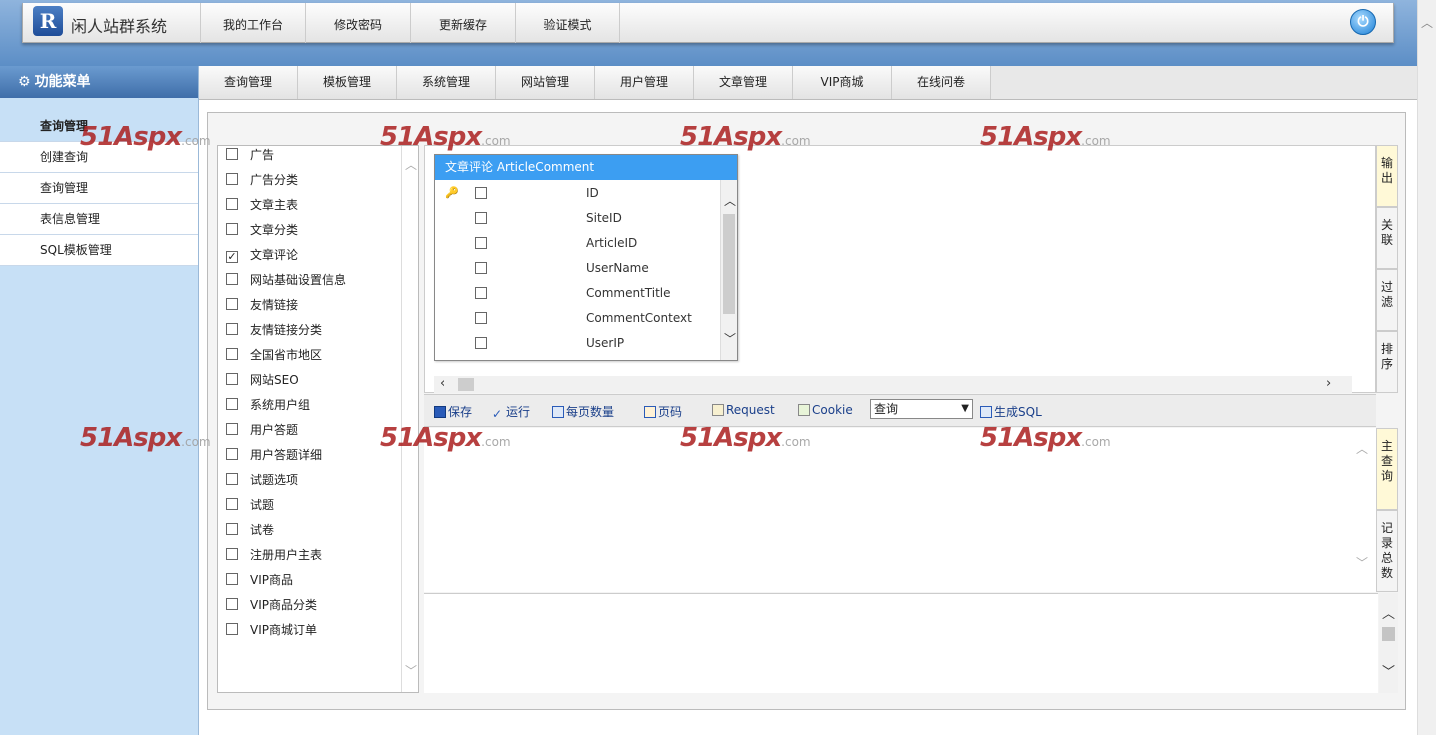  Describe the element at coordinates (941, 82) in the screenshot. I see `tab-survey: 在线问卷` at that location.